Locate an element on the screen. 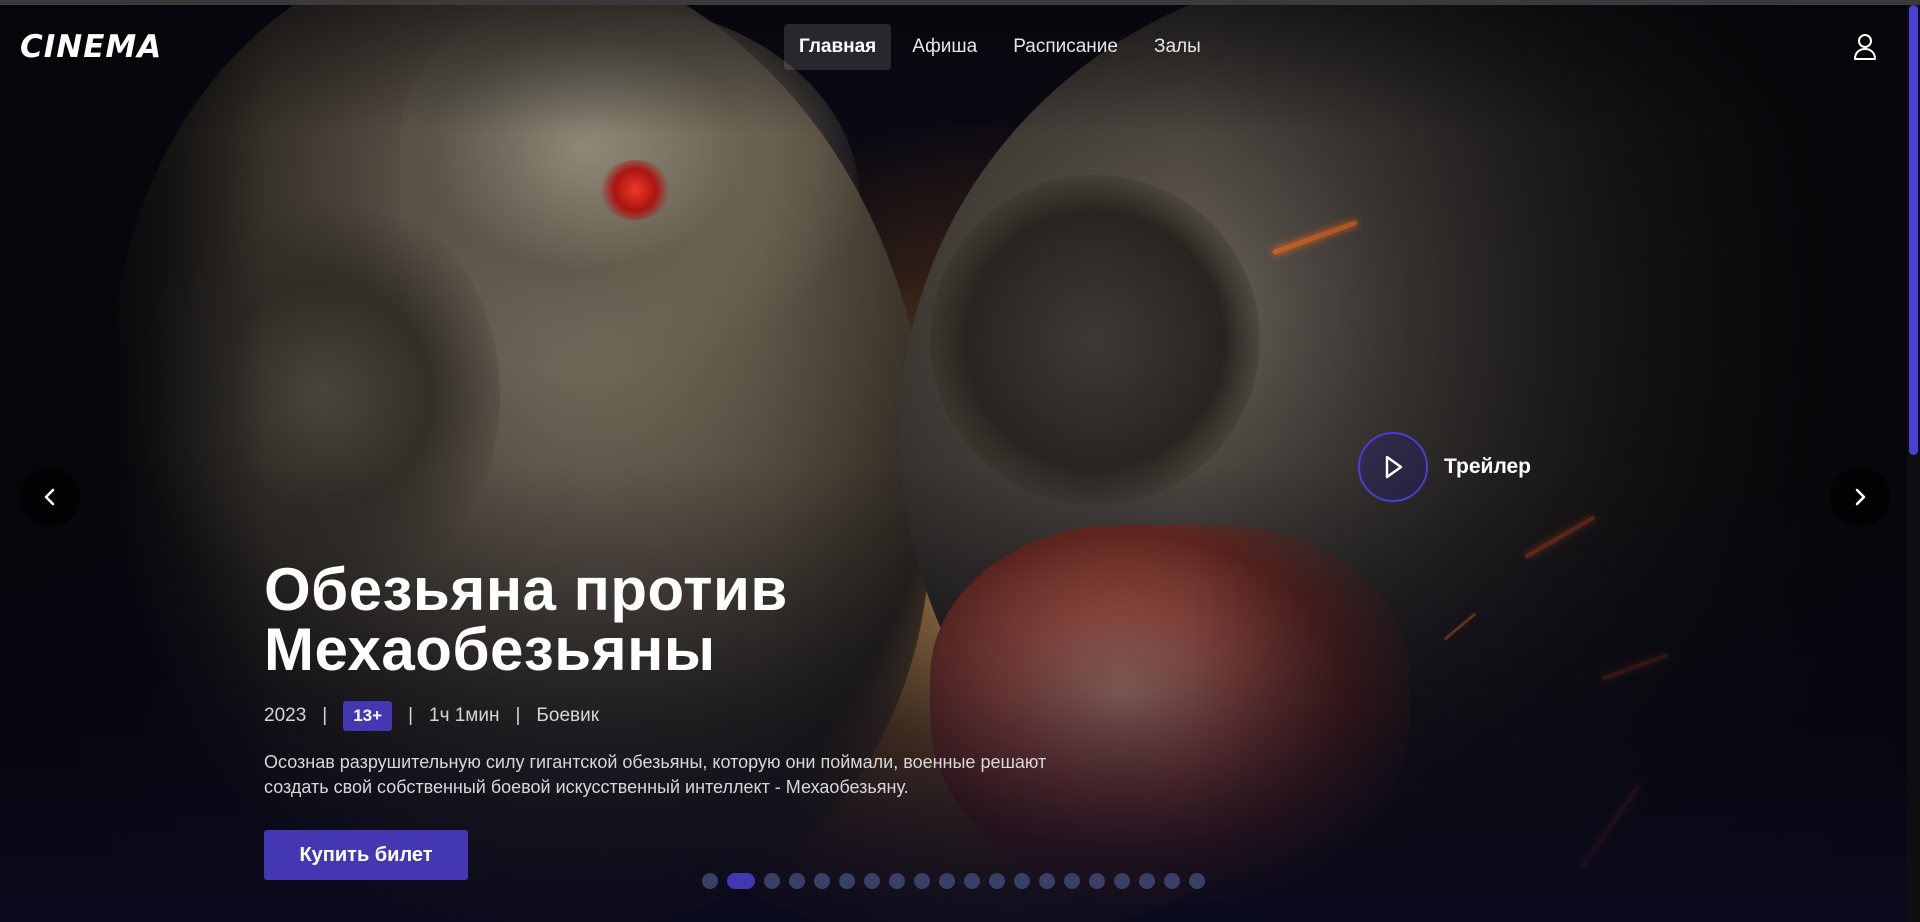 This screenshot has width=1920, height=922. chevron-right-icon is located at coordinates (1860, 497).